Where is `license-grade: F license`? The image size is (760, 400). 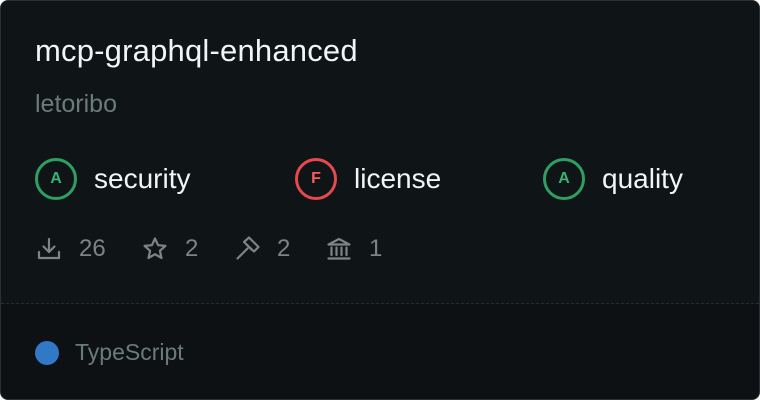 license-grade: F license is located at coordinates (368, 179).